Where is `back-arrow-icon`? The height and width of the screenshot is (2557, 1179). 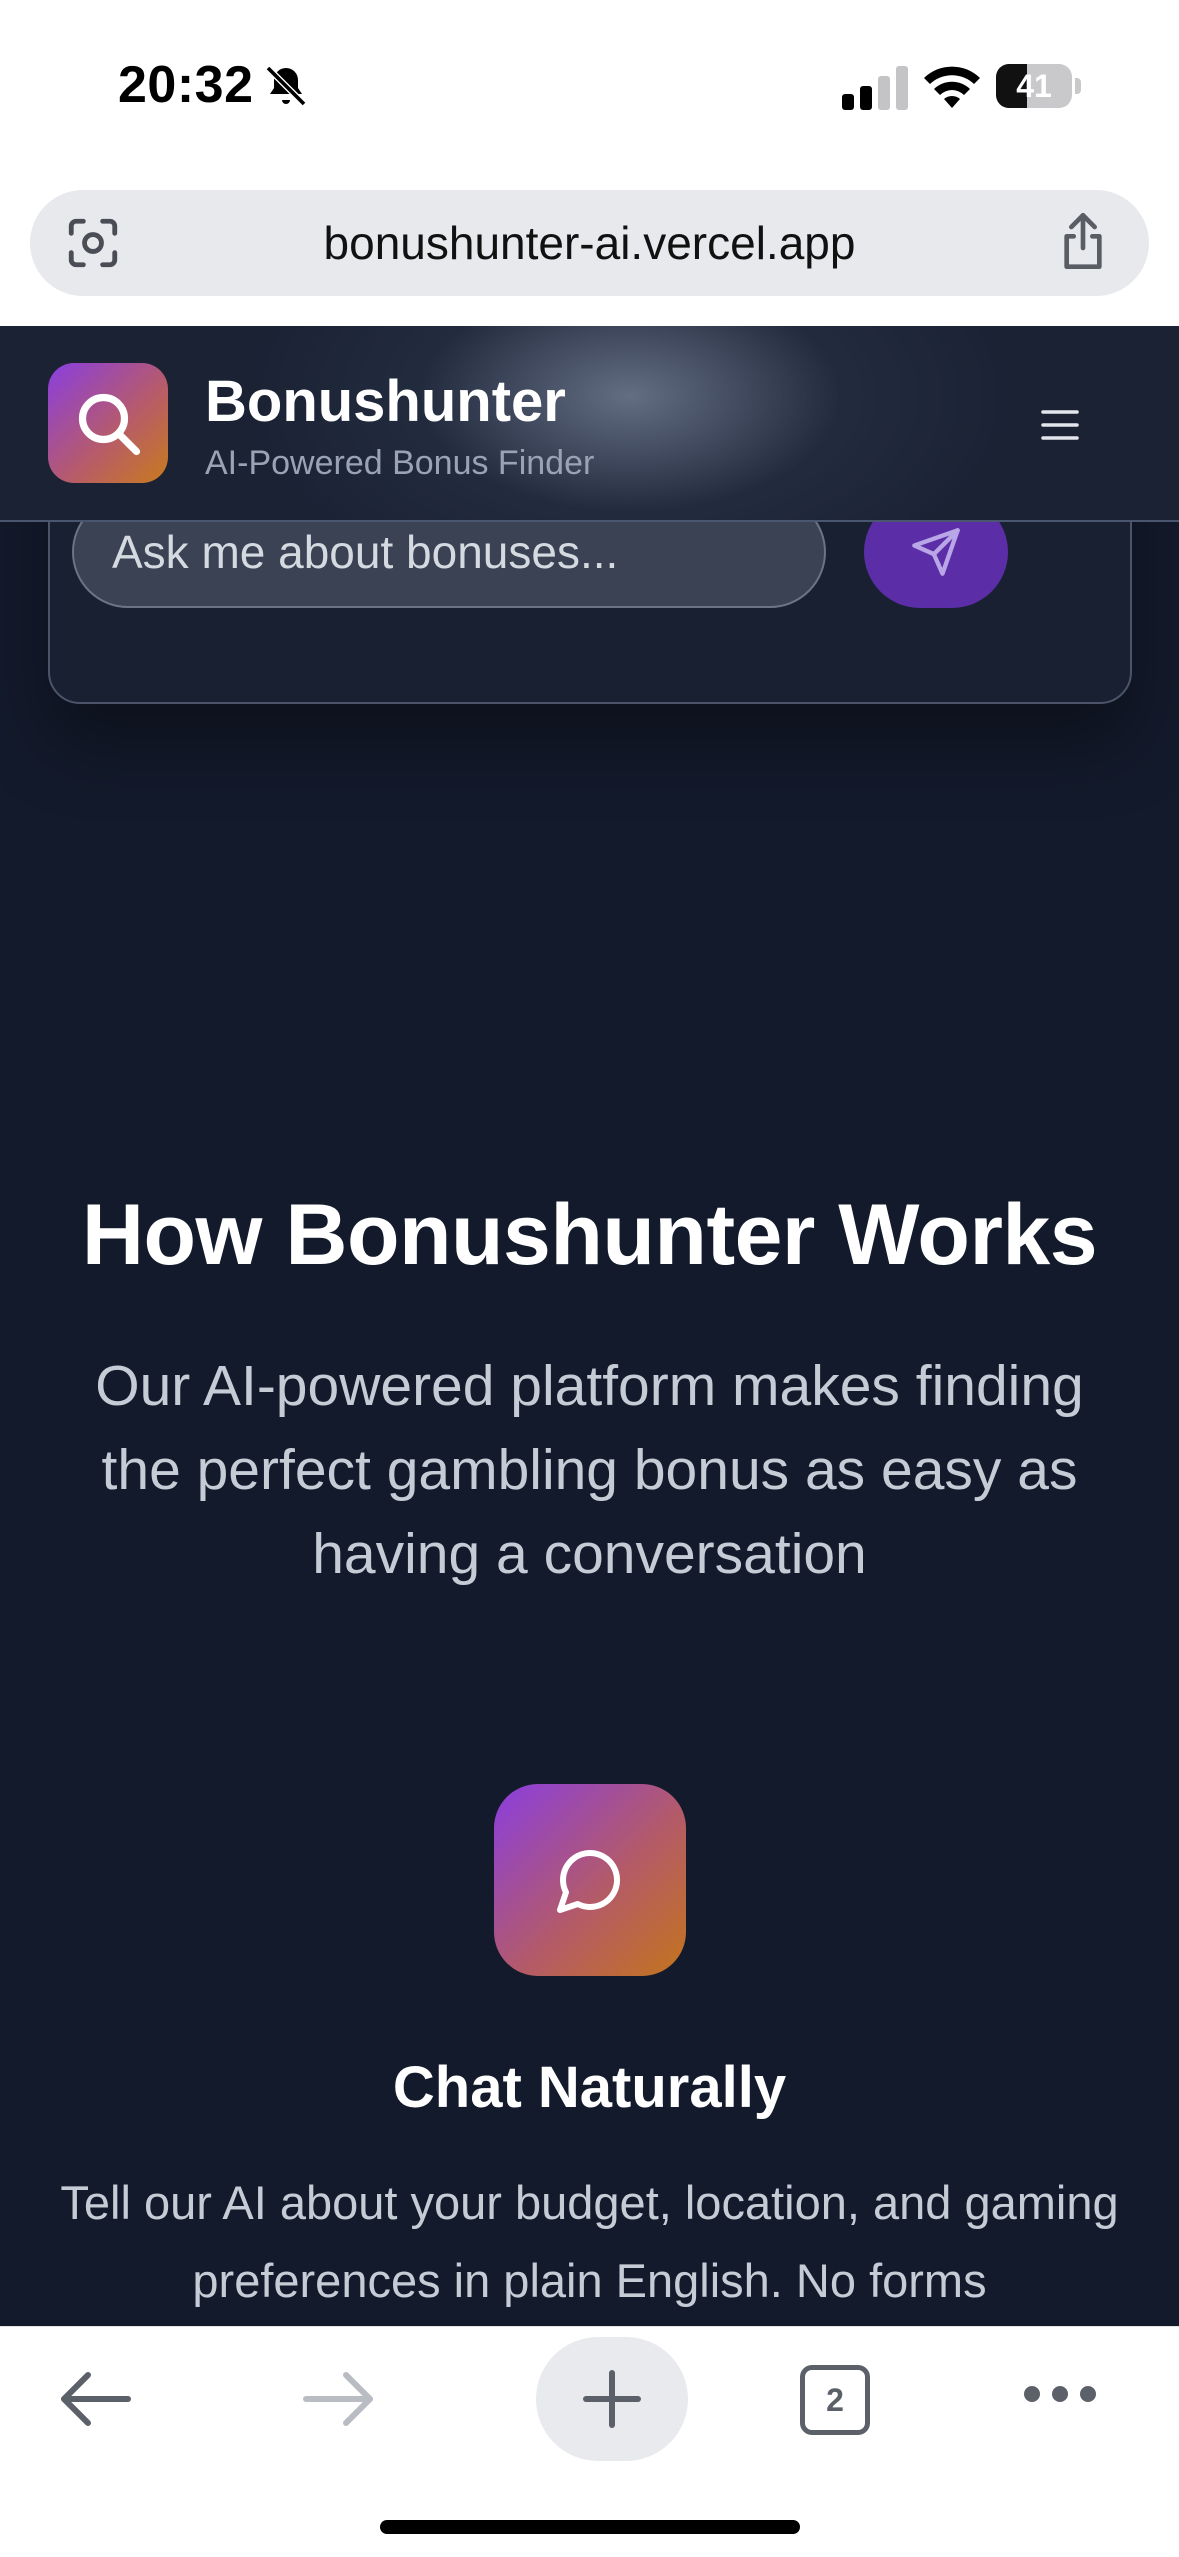
back-arrow-icon is located at coordinates (95, 2399).